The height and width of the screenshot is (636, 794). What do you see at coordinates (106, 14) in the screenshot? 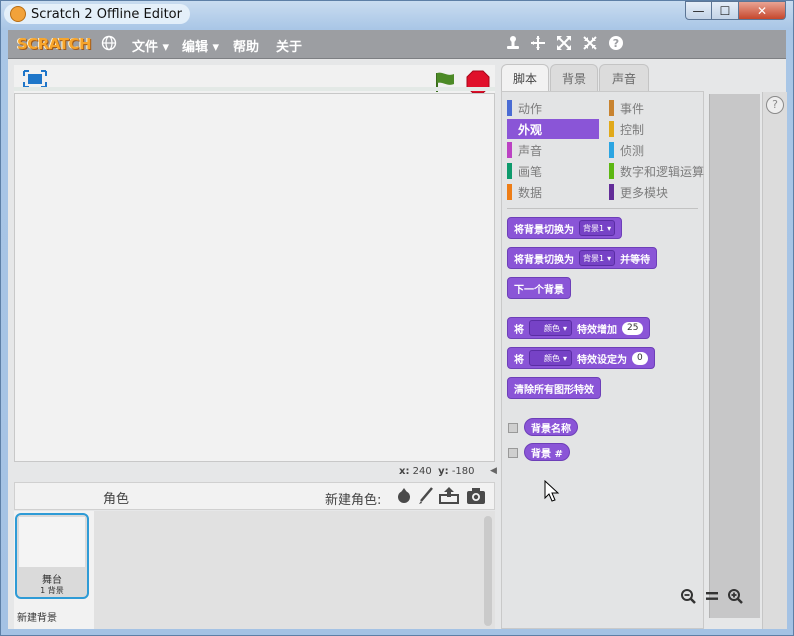
I see `window-title: Scratch 2 Offline Editor` at bounding box center [106, 14].